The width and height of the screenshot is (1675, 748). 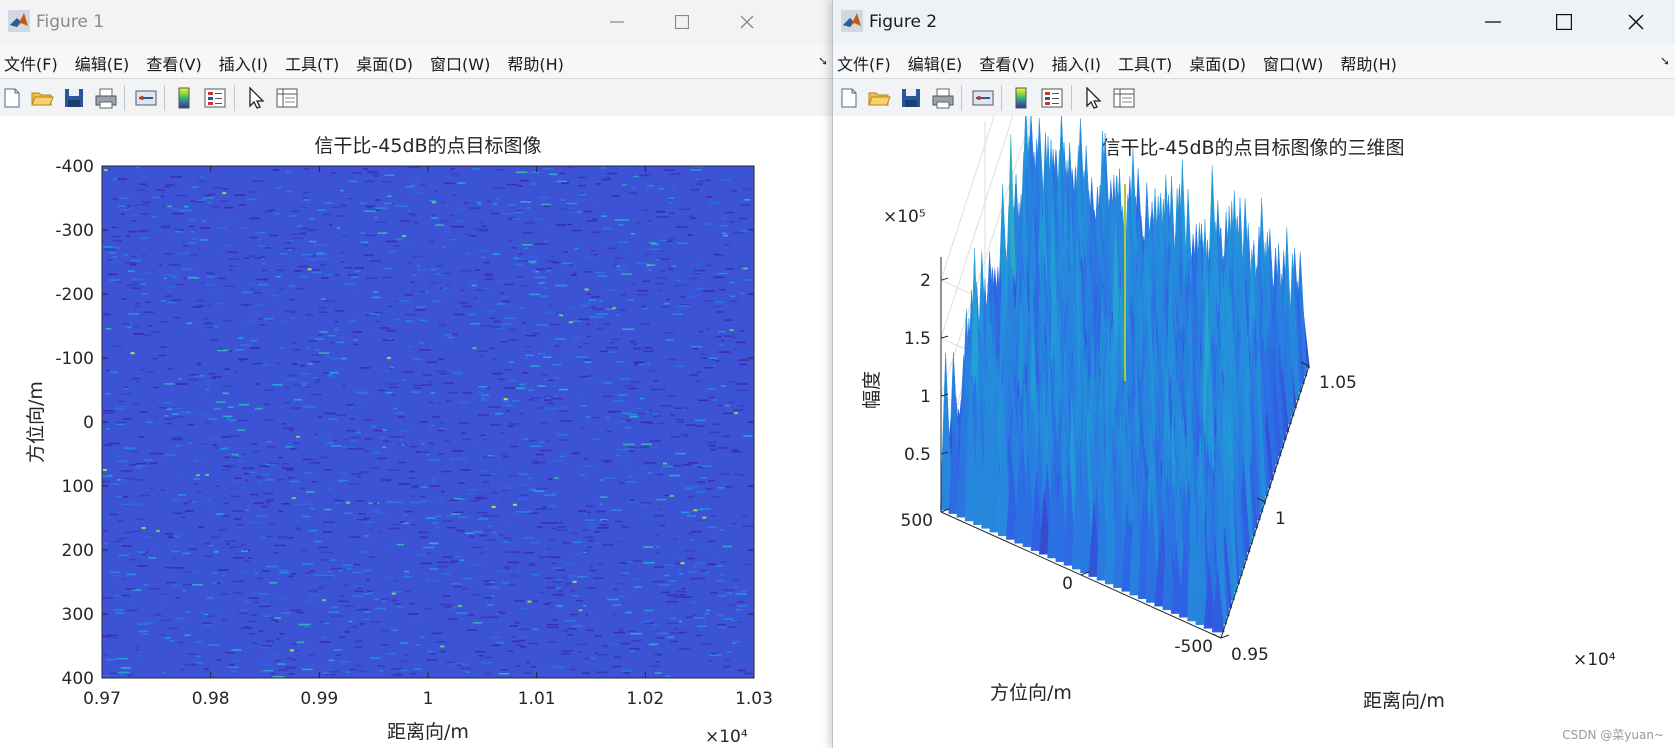 What do you see at coordinates (417, 22) in the screenshot?
I see `title-bar: Figure 1` at bounding box center [417, 22].